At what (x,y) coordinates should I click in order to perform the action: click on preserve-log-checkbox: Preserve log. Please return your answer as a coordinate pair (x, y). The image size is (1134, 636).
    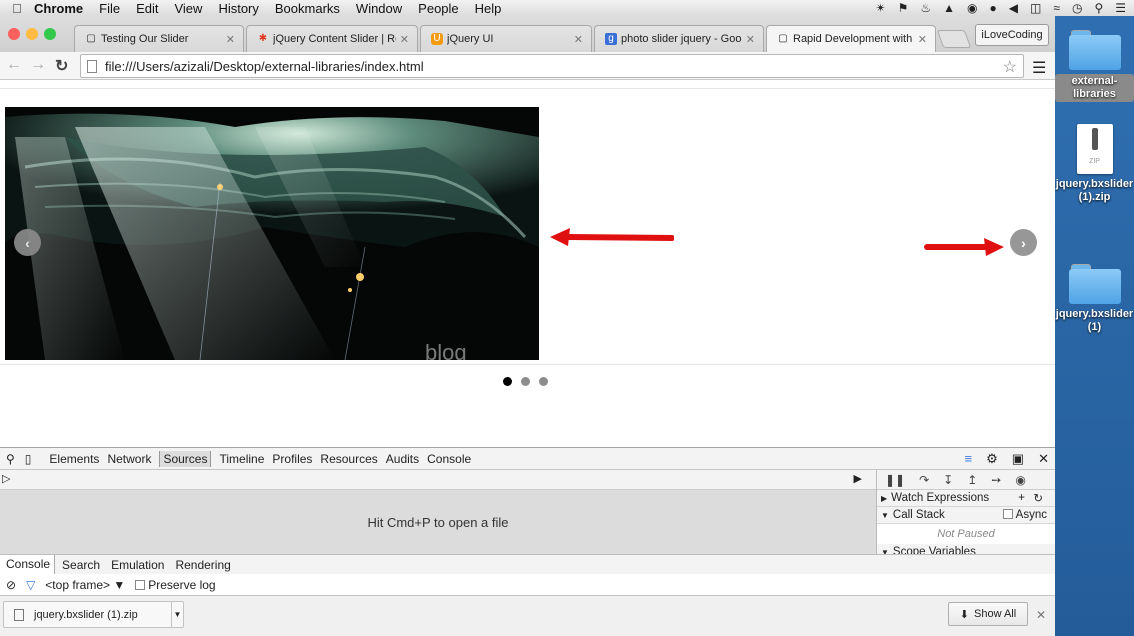
    Looking at the image, I should click on (175, 585).